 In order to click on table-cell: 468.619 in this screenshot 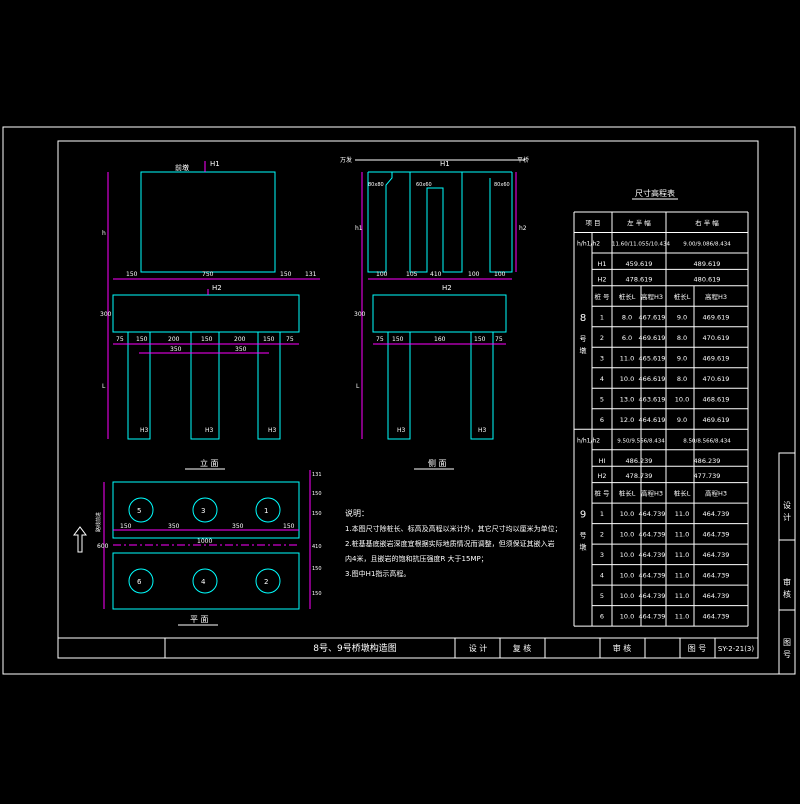, I will do `click(716, 399)`.